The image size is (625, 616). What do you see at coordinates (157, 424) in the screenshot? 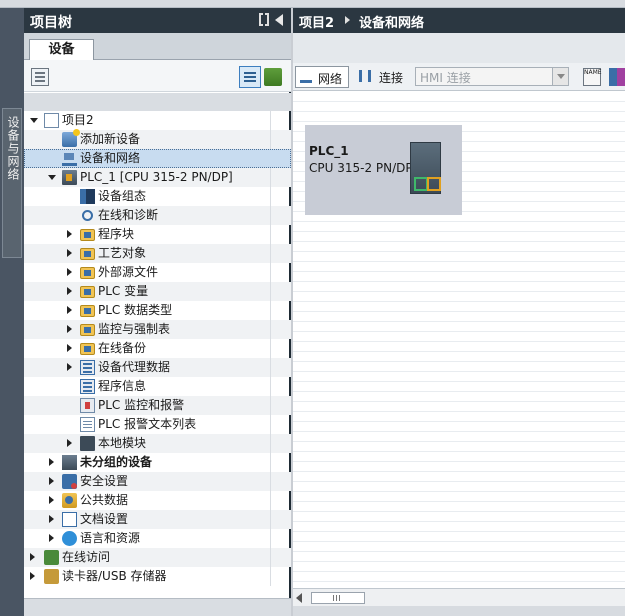
I see `tree-row-plc-alarm-text-lists: PLC 报警文本列表` at bounding box center [157, 424].